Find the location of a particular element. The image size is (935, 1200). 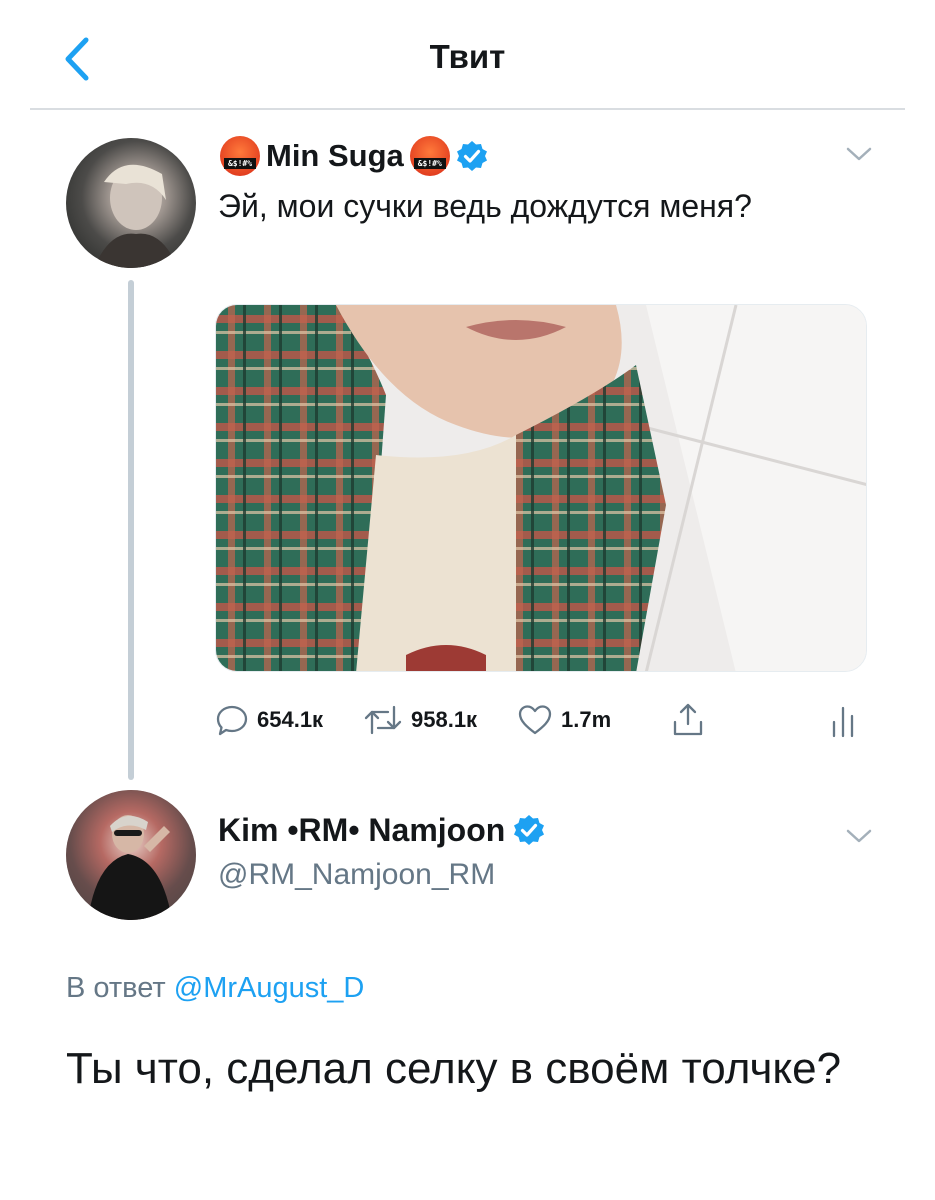

analytics-button is located at coordinates (843, 720).